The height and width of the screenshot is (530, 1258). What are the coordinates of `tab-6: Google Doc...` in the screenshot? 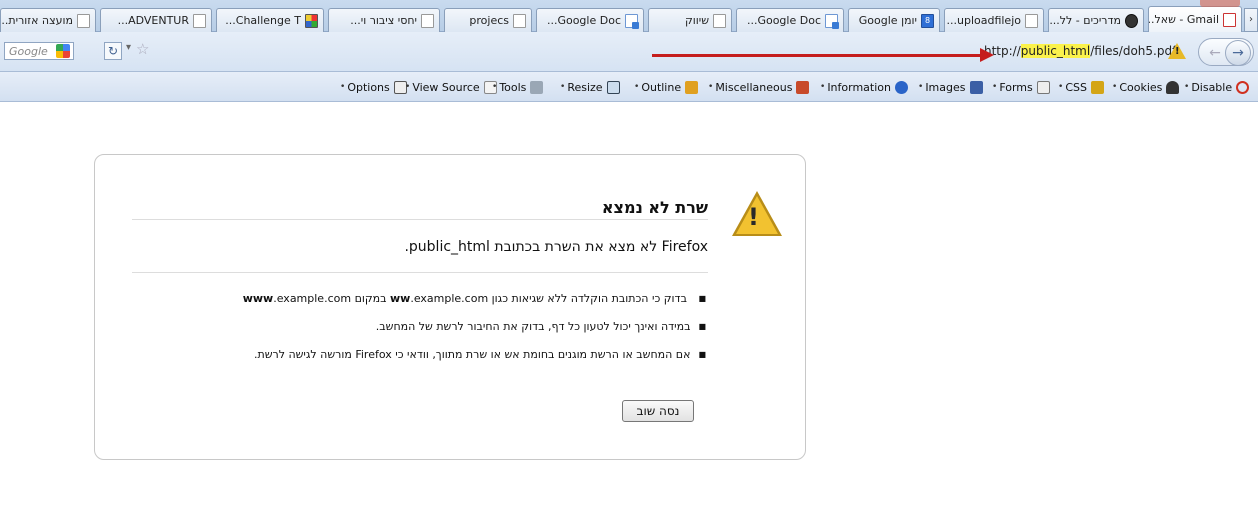 It's located at (590, 20).